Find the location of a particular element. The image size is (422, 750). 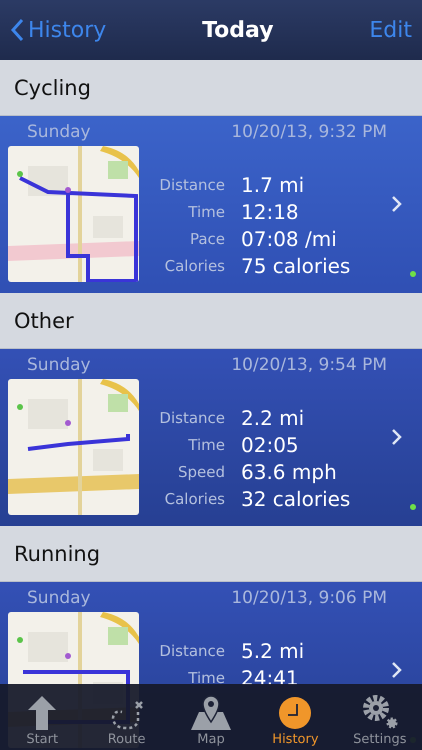

clock-icon is located at coordinates (295, 713).